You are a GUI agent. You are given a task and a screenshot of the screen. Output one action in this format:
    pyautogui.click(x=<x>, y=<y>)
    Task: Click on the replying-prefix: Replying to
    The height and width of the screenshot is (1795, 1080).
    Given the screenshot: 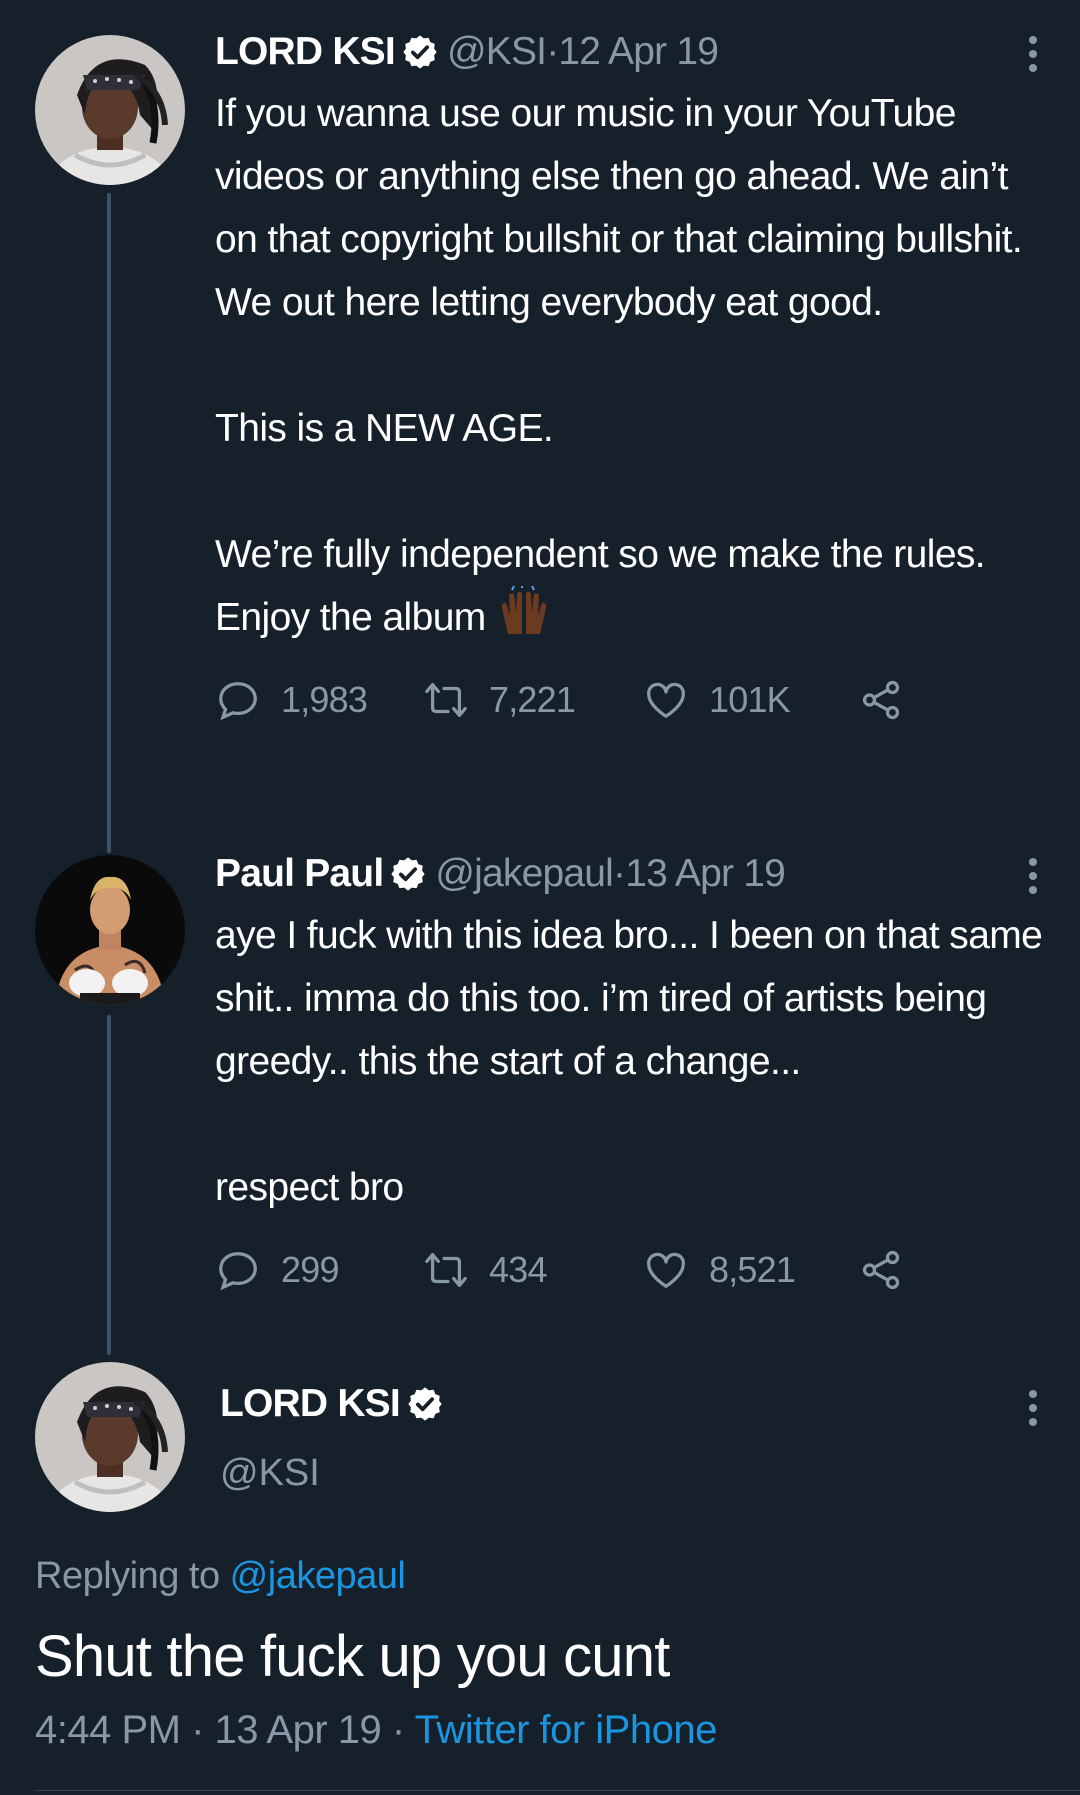 What is the action you would take?
    pyautogui.click(x=132, y=1576)
    